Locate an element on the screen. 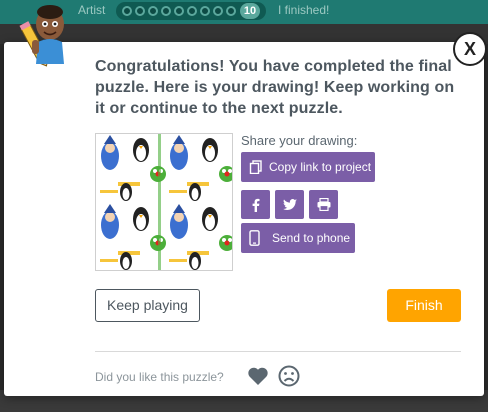 The image size is (488, 412). finish-button: Finish is located at coordinates (424, 305).